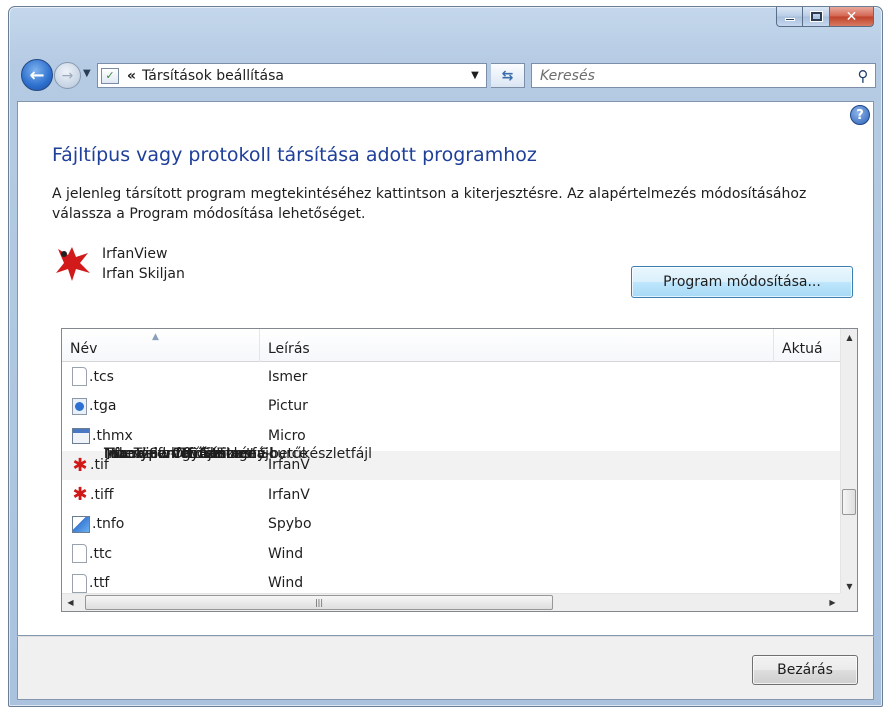  What do you see at coordinates (475, 75) in the screenshot?
I see `address-dropdown-icon: ▼` at bounding box center [475, 75].